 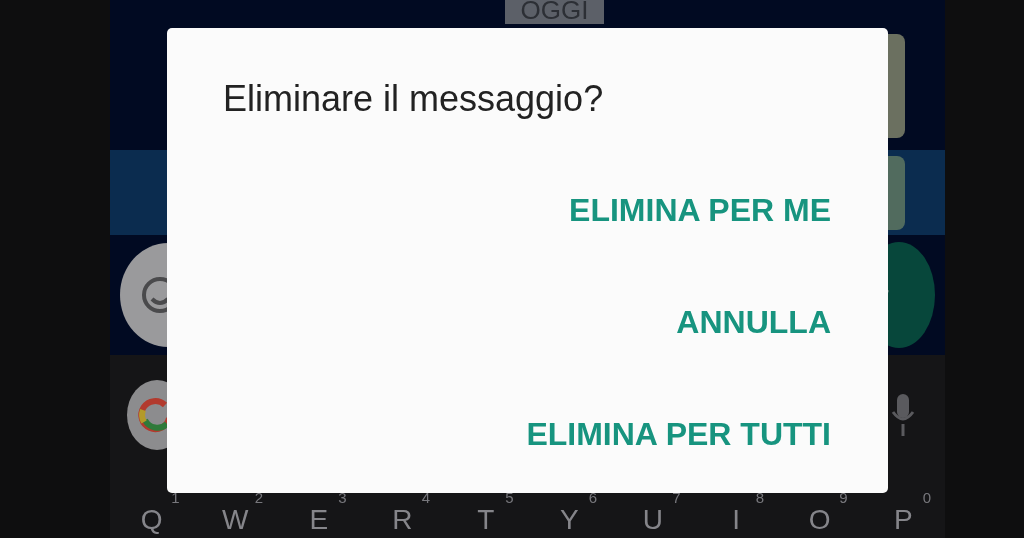 I want to click on keyboard-key: 4 R, so click(x=402, y=514).